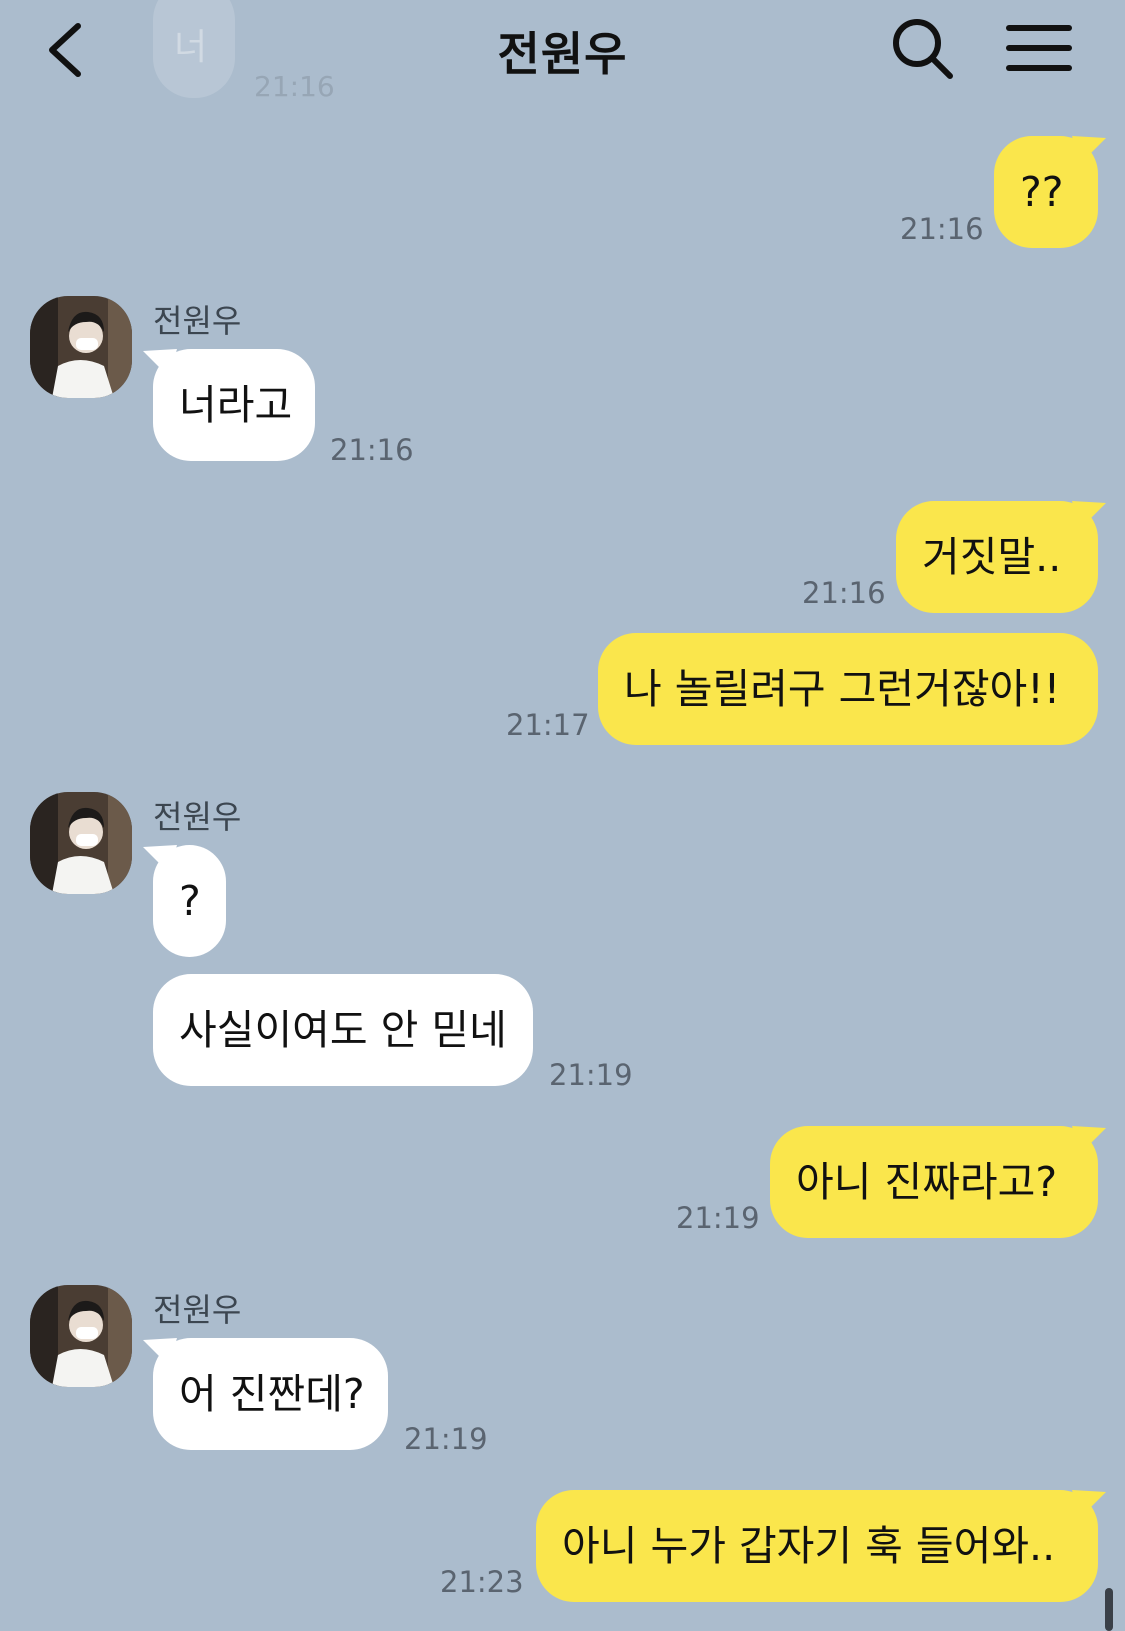 The height and width of the screenshot is (1631, 1125). I want to click on incoming-message-bubble: 사실이여도 안 믿네, so click(343, 1030).